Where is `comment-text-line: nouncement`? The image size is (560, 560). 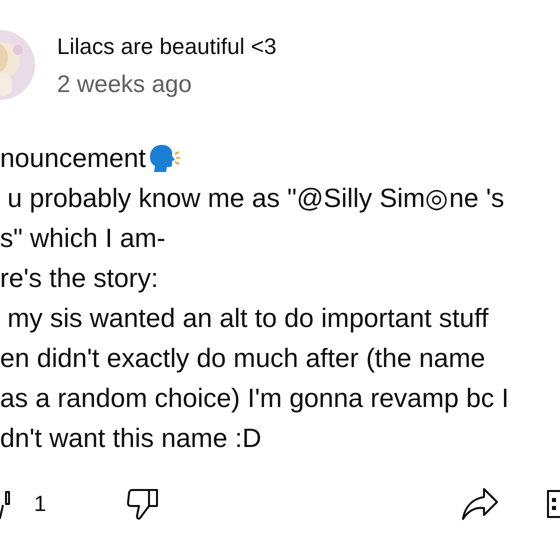
comment-text-line: nouncement is located at coordinates (73, 158).